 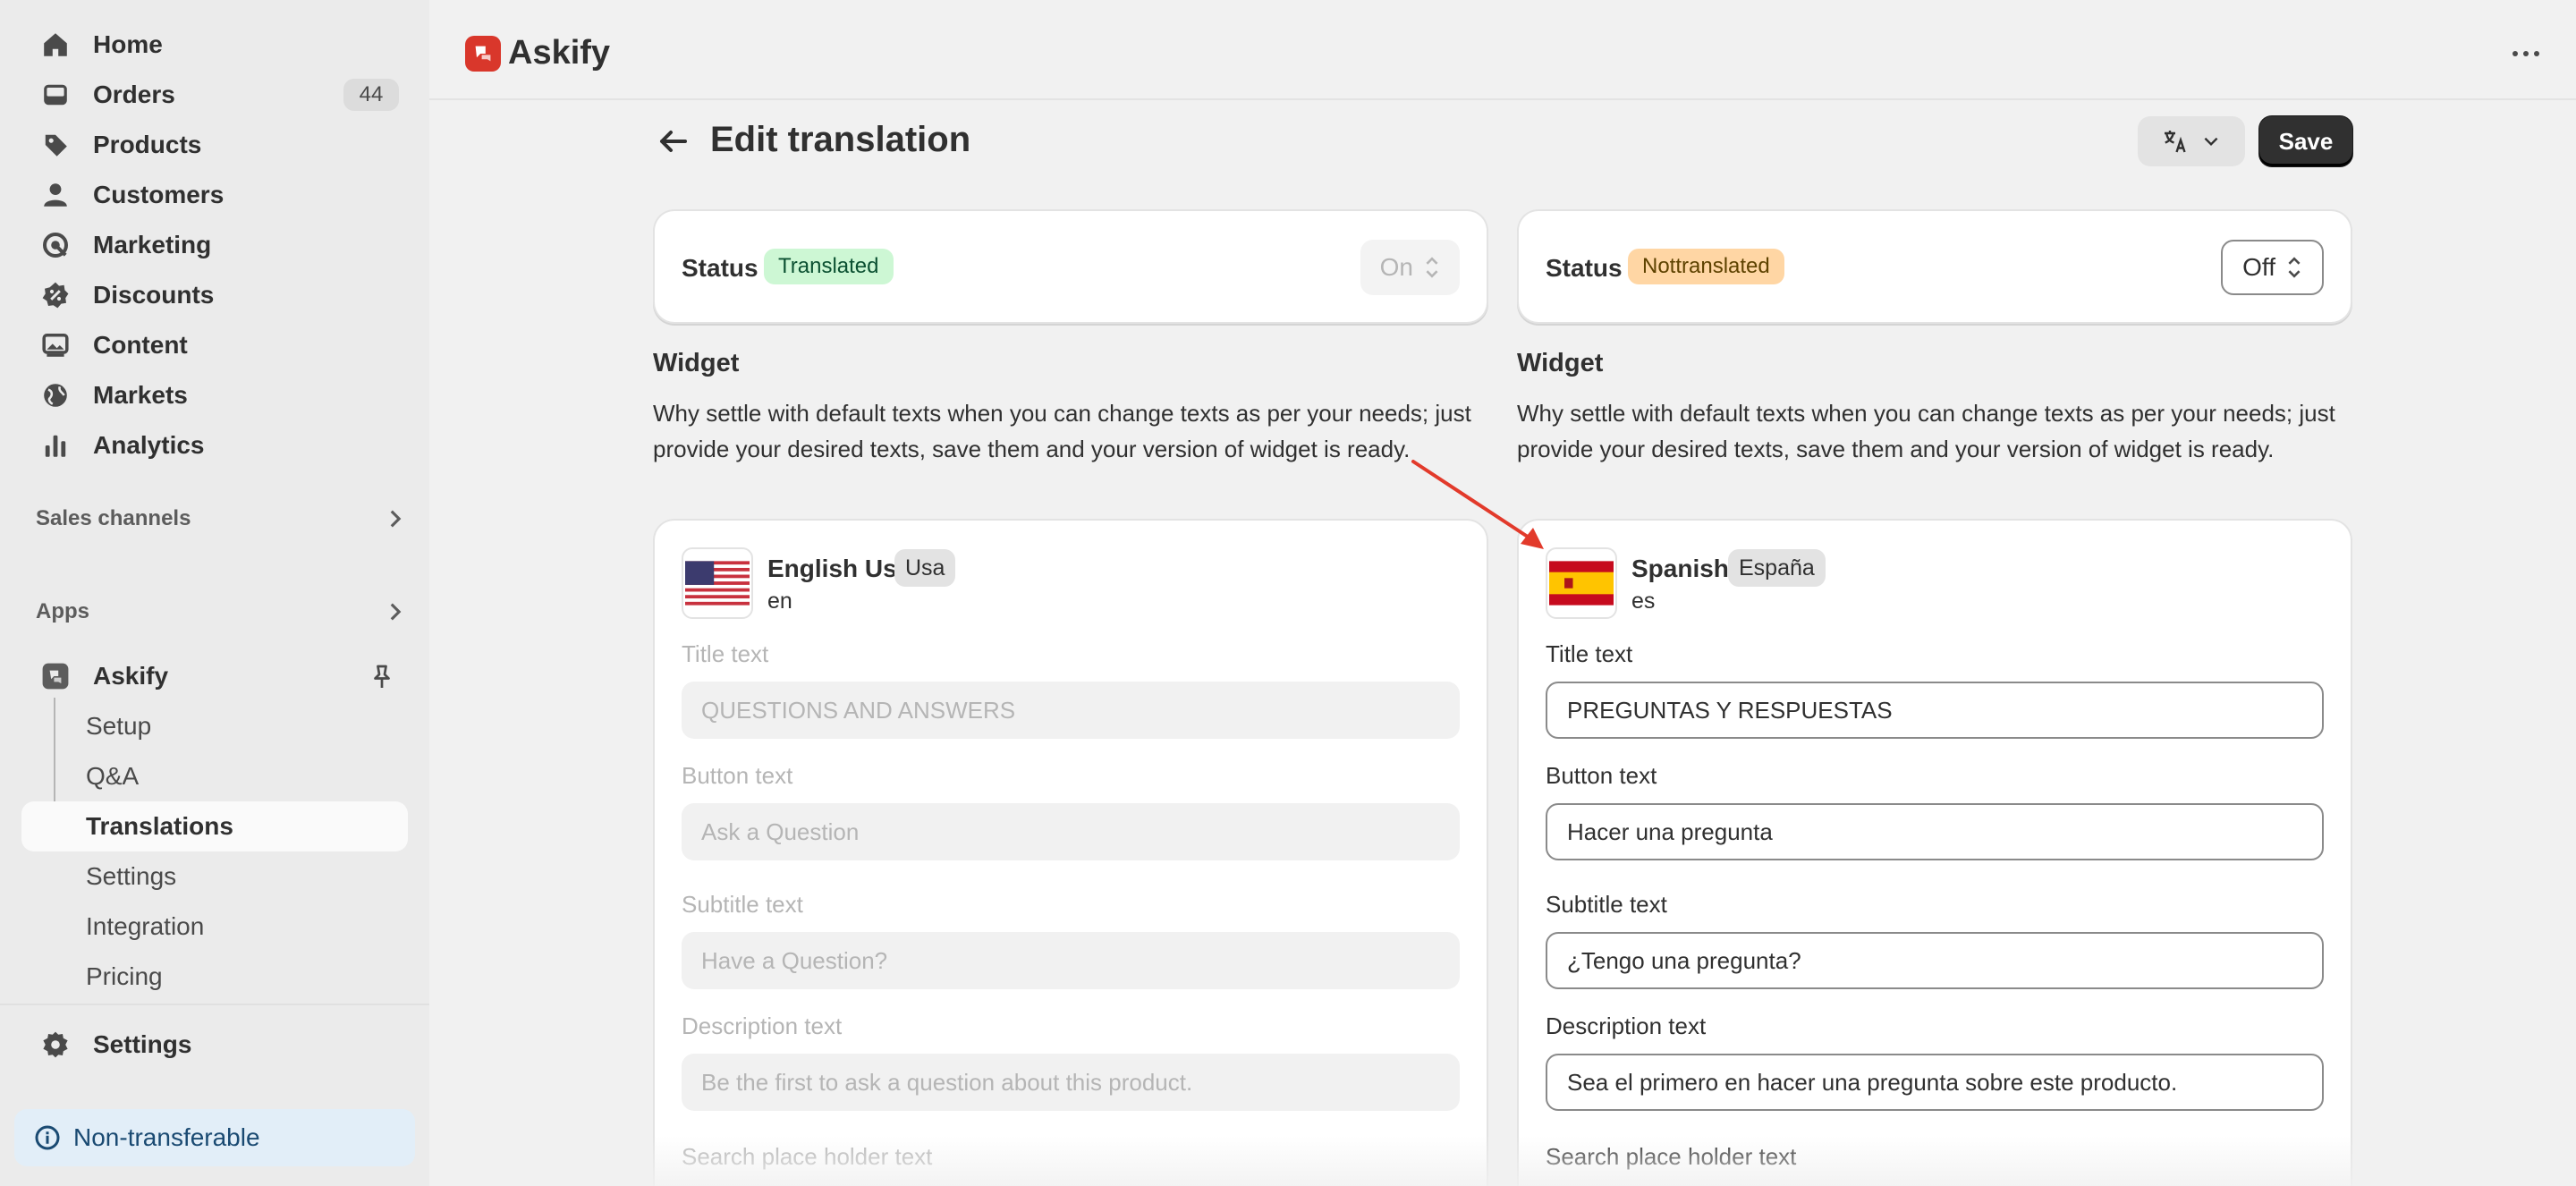 I want to click on sub-item-label: Integration, so click(x=145, y=926).